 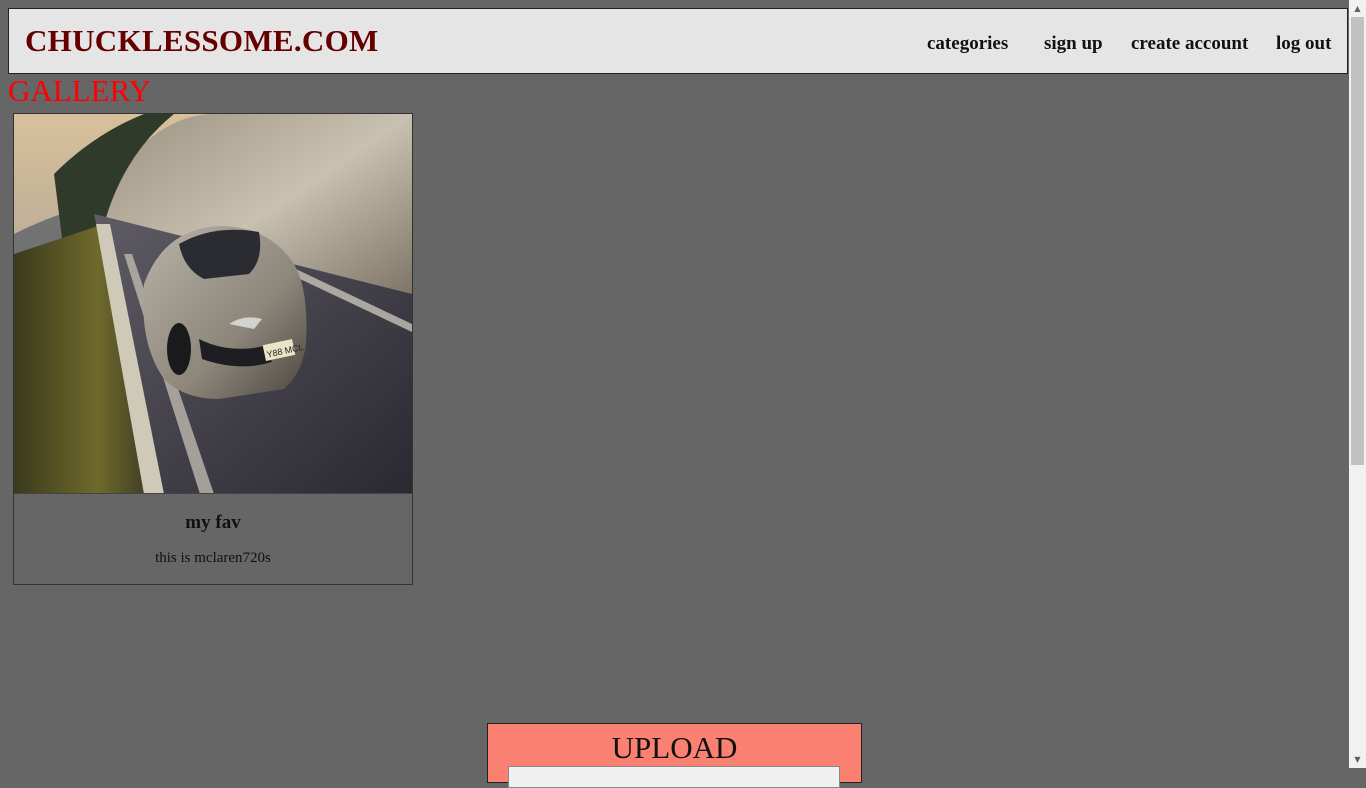 I want to click on triangle-down-icon: ▼, so click(x=1357, y=759).